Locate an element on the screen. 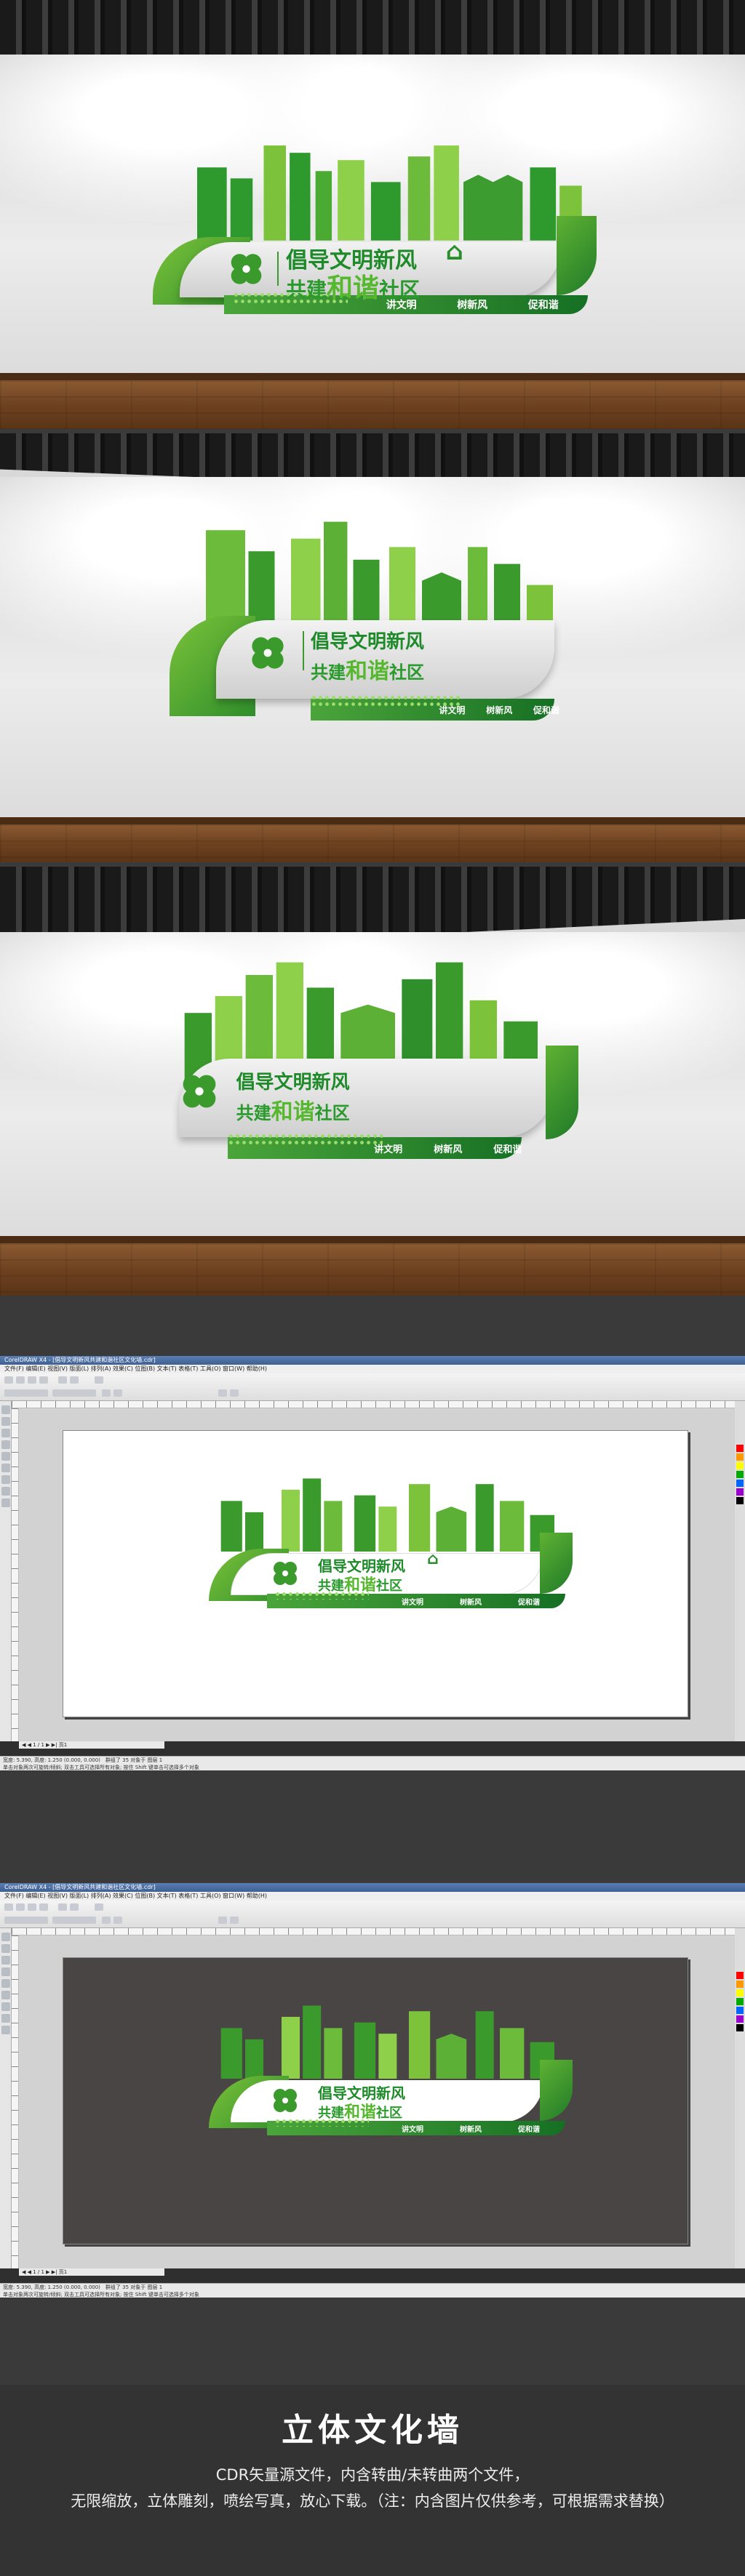  sign-title-line2-a: 共建 is located at coordinates (253, 1113).